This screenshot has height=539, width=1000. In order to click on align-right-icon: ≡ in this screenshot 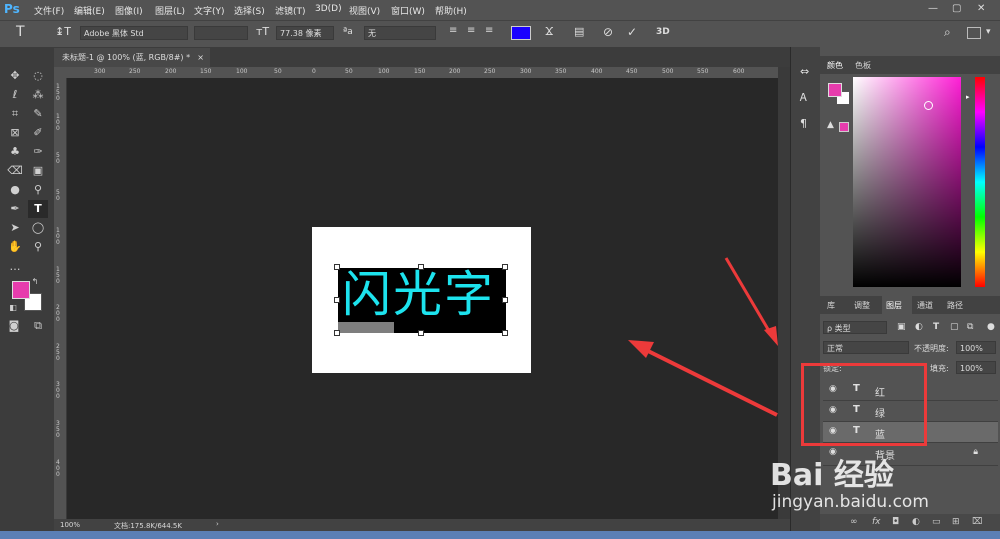, I will do `click(489, 30)`.